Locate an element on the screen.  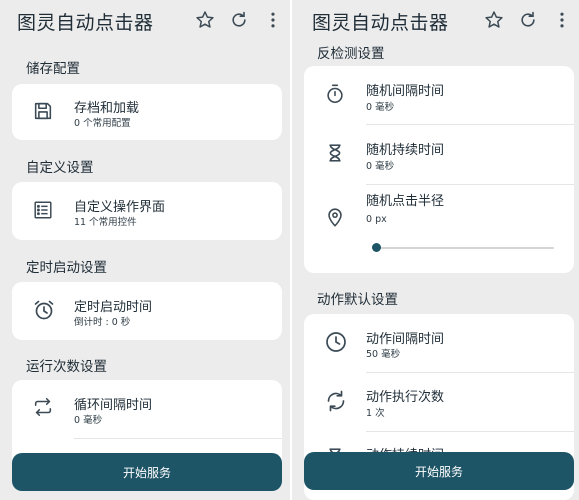
item-title: 随机点击半径 is located at coordinates (405, 201).